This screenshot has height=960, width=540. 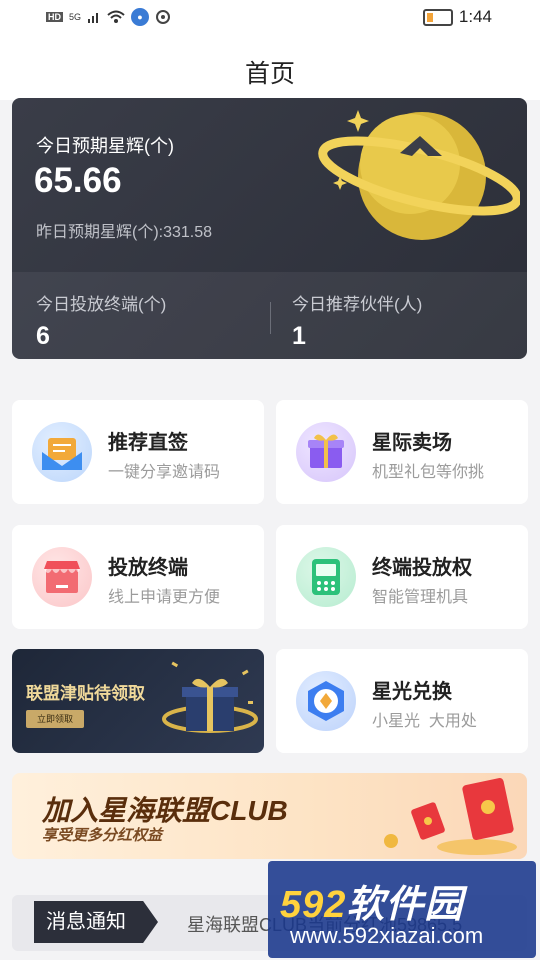 I want to click on battery-icon, so click(x=437, y=17).